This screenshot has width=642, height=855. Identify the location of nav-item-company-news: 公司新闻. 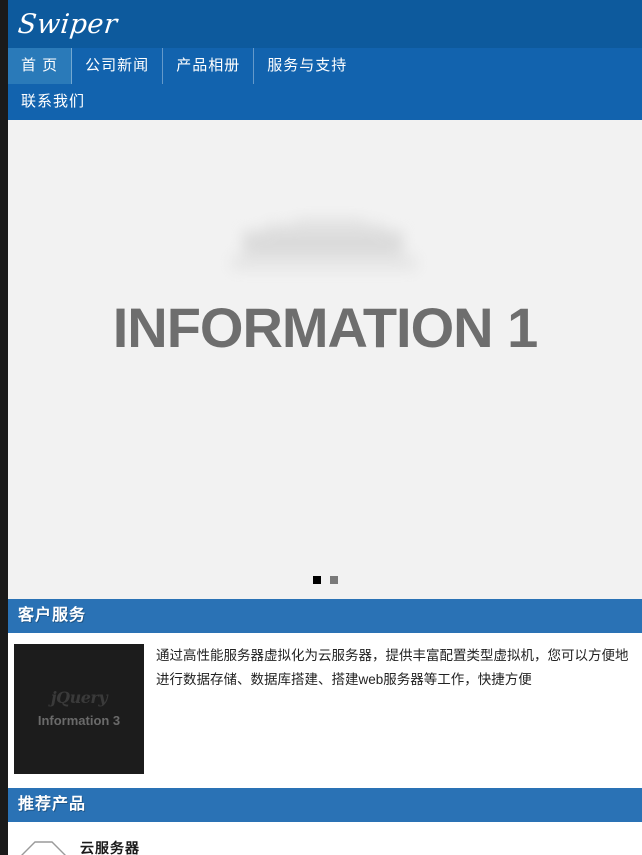
(118, 66).